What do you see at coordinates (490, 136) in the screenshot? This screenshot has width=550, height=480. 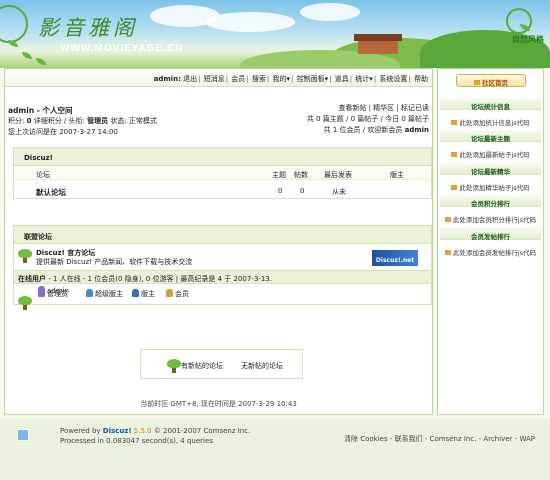 I see `sidebar-heading-new-topics: 论坛最新主题` at bounding box center [490, 136].